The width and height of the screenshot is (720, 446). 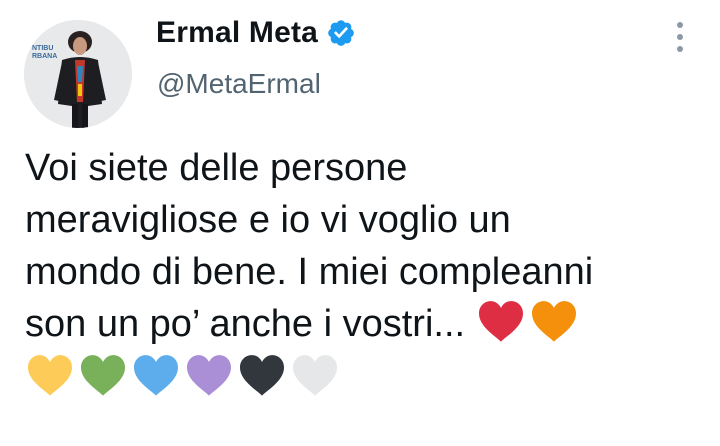 I want to click on avatar-image: NTIBU RBANA, so click(x=78, y=74).